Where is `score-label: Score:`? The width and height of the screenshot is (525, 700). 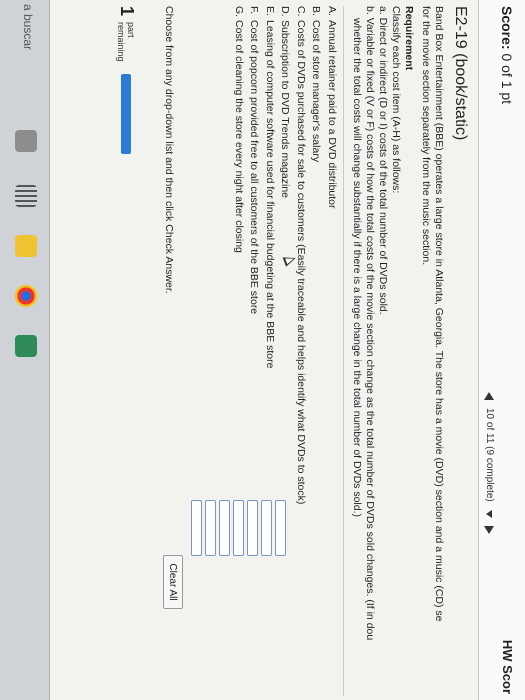
score-label: Score: is located at coordinates (507, 28).